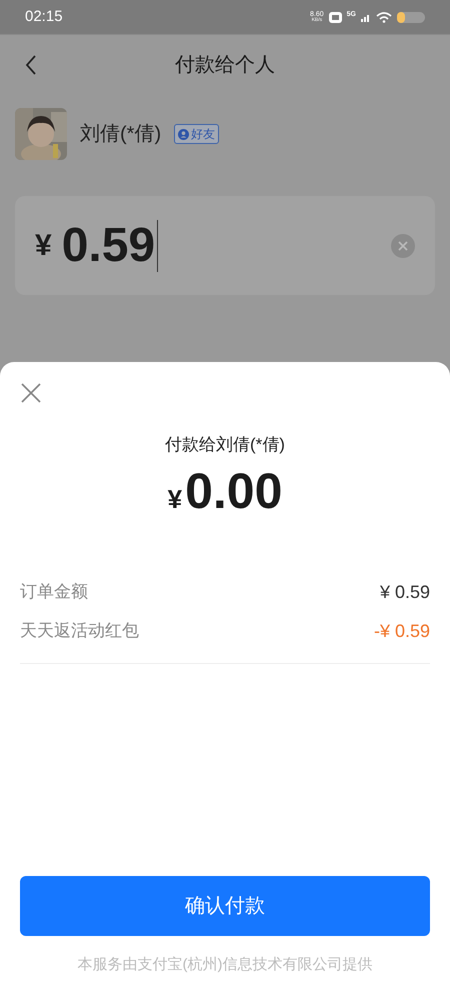 The width and height of the screenshot is (450, 1000). What do you see at coordinates (44, 16) in the screenshot?
I see `status-time: 02:15` at bounding box center [44, 16].